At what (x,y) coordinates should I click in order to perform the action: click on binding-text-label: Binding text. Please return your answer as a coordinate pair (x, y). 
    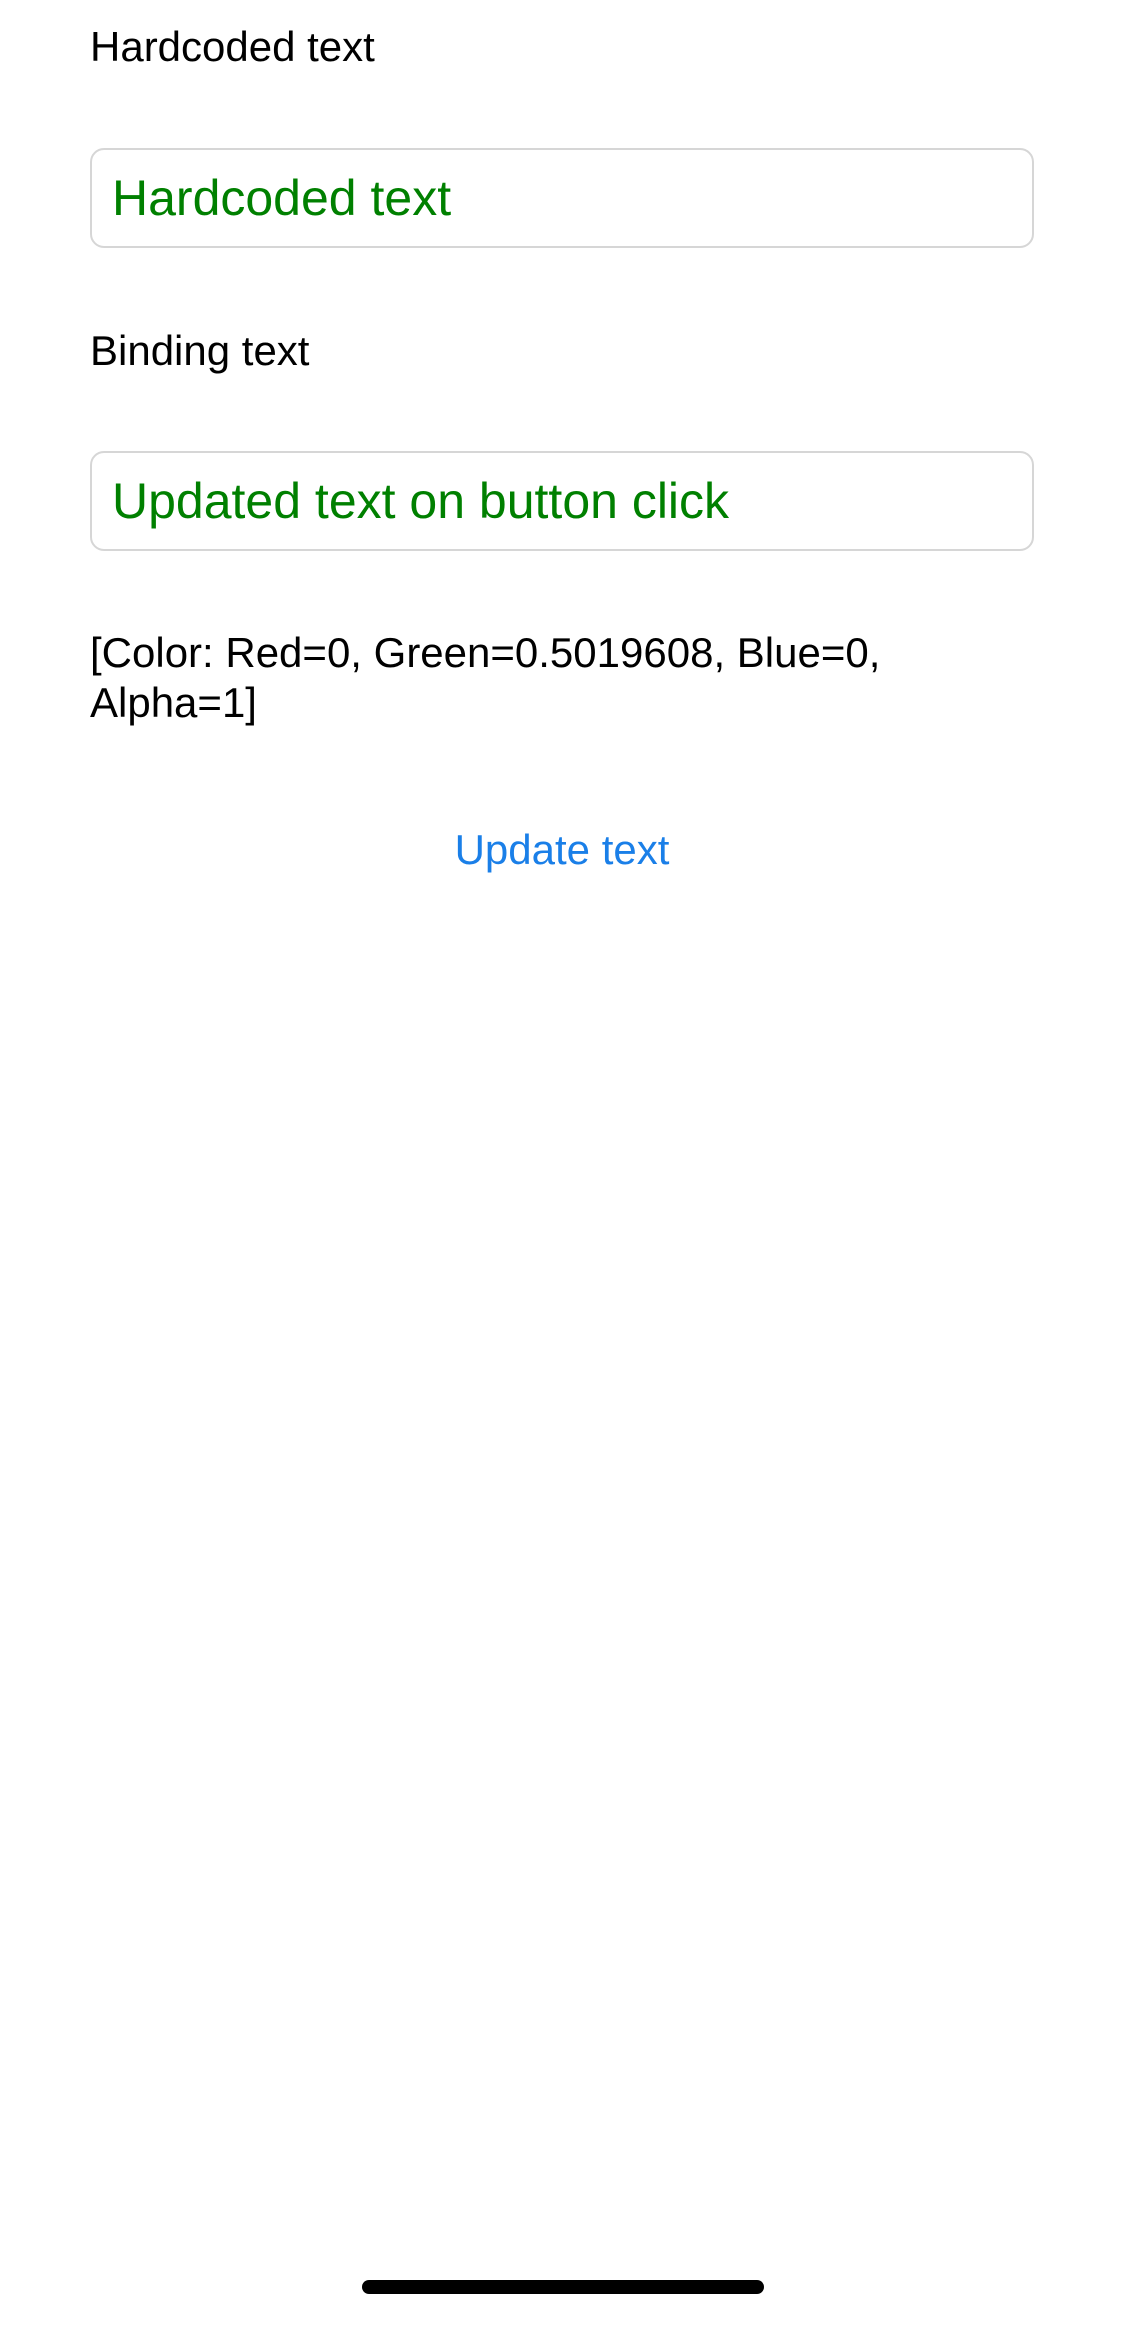
    Looking at the image, I should click on (200, 350).